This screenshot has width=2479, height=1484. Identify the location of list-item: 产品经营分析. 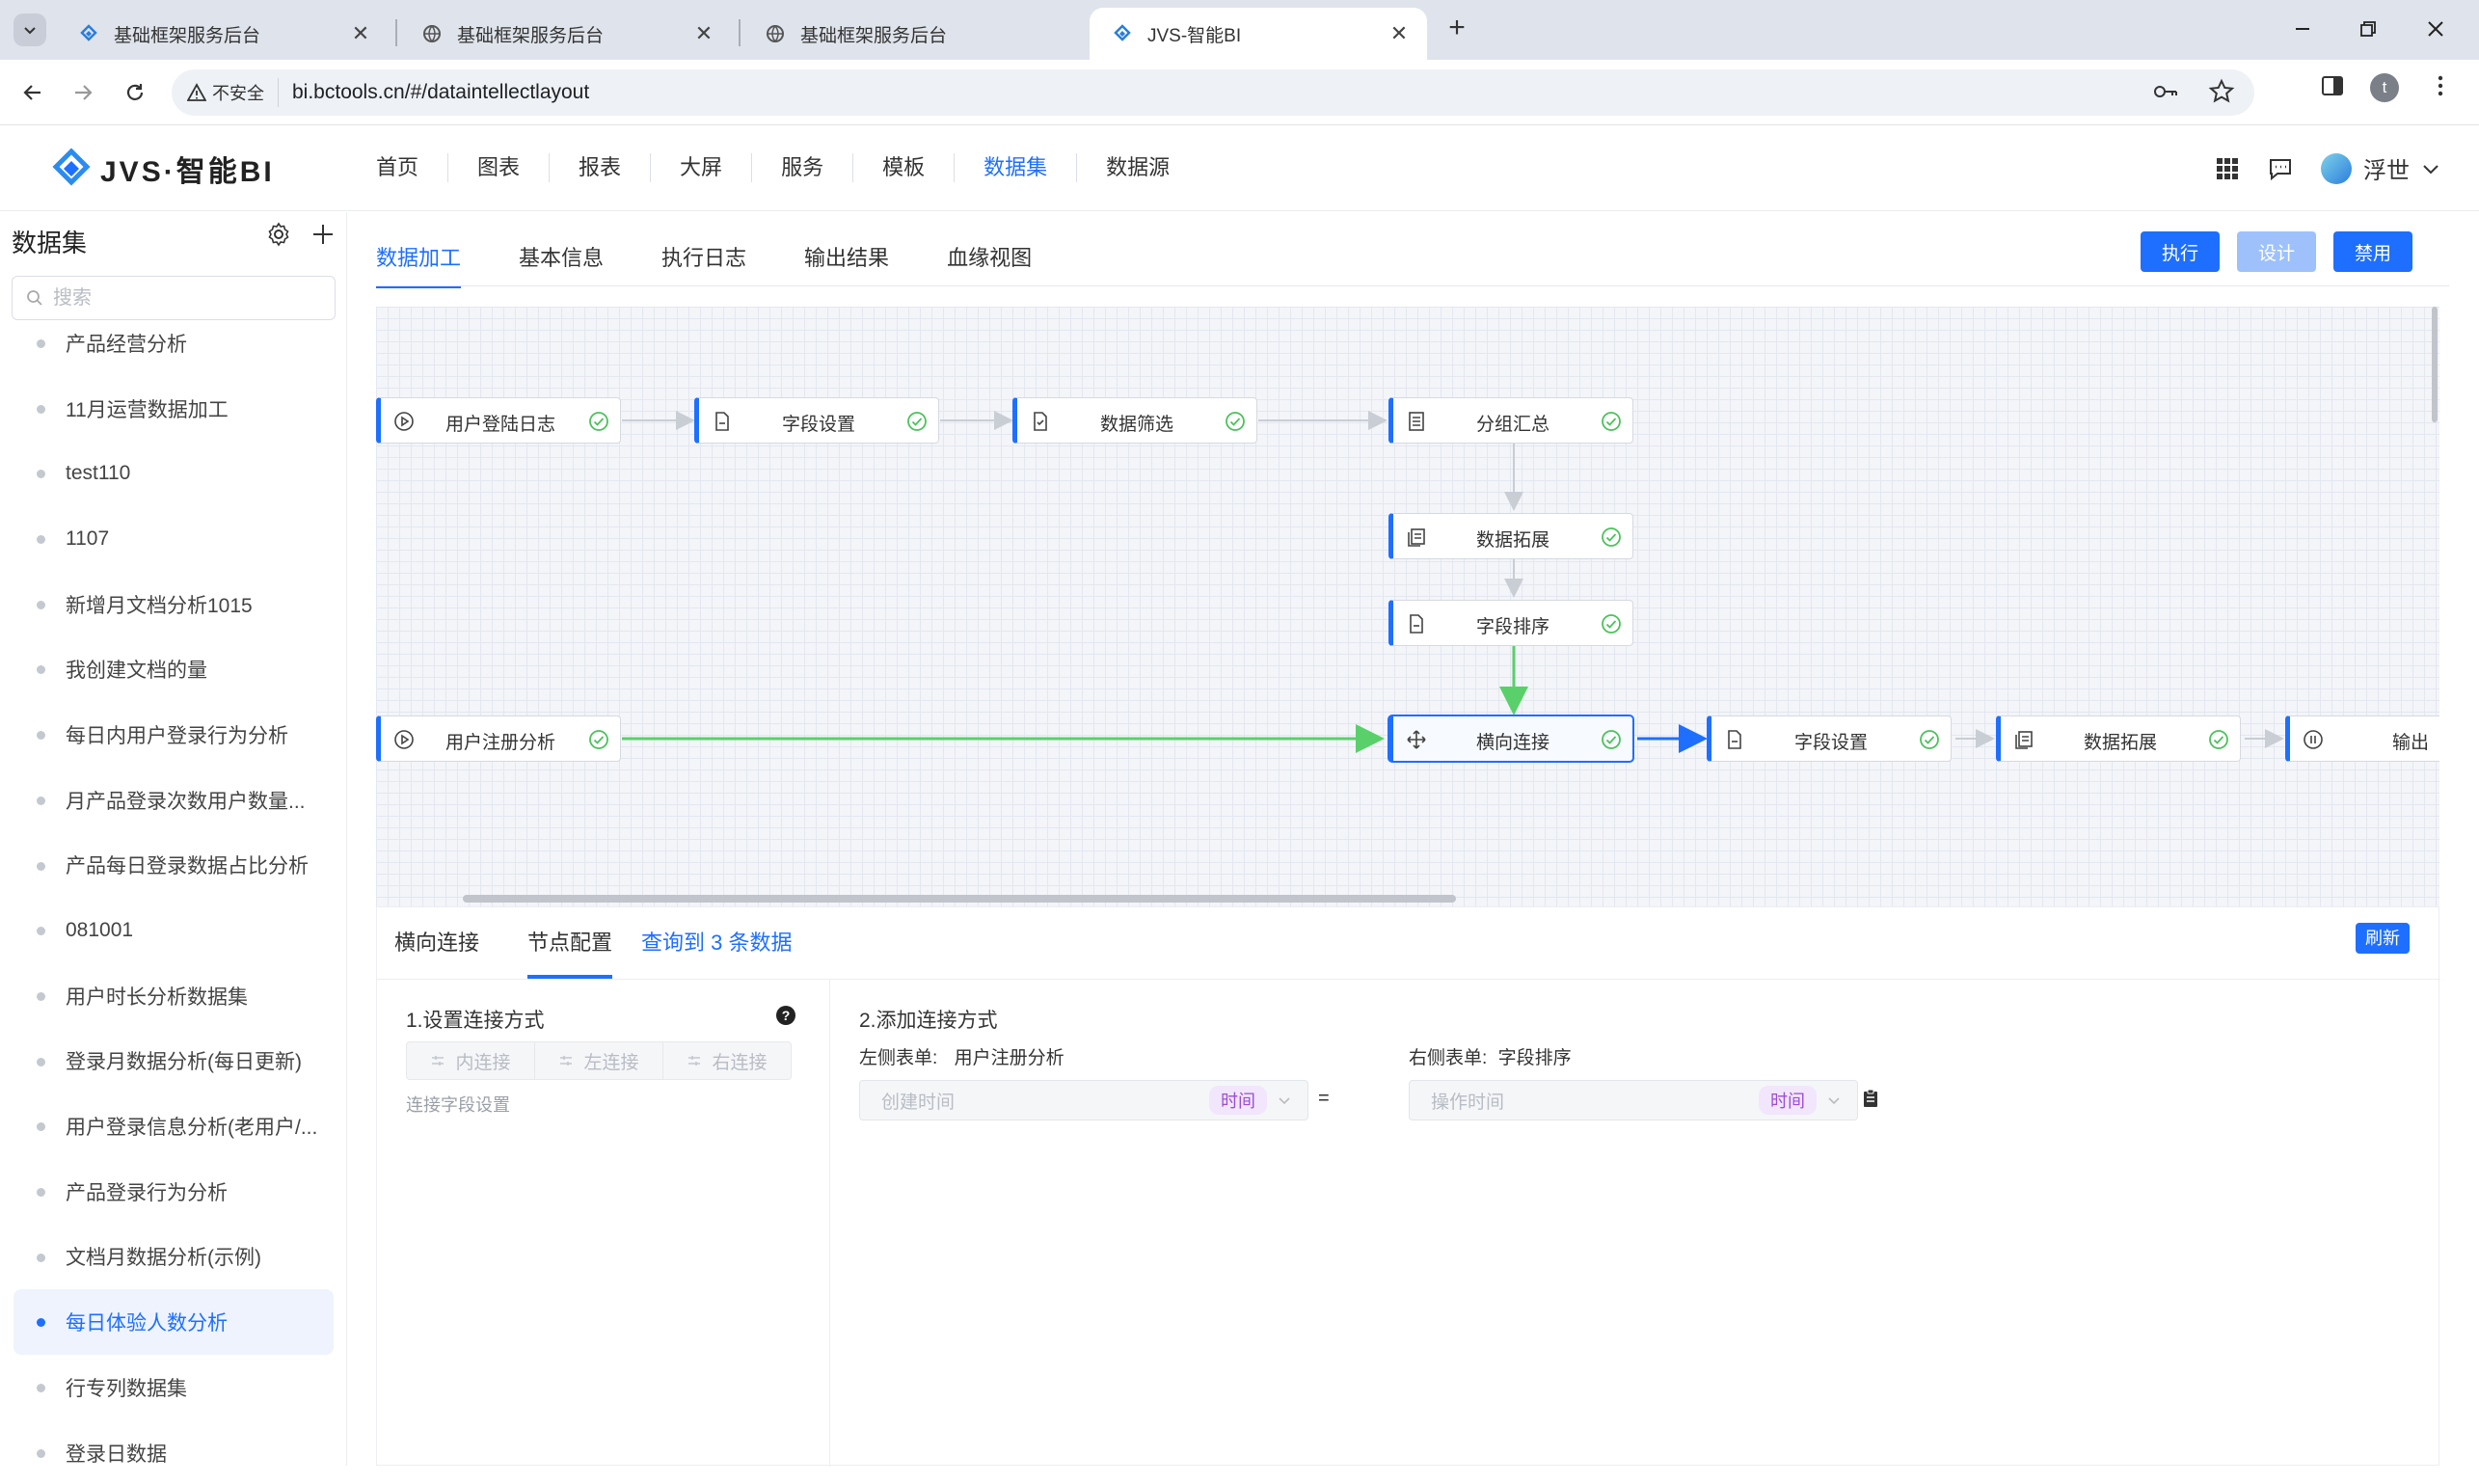
(173, 343).